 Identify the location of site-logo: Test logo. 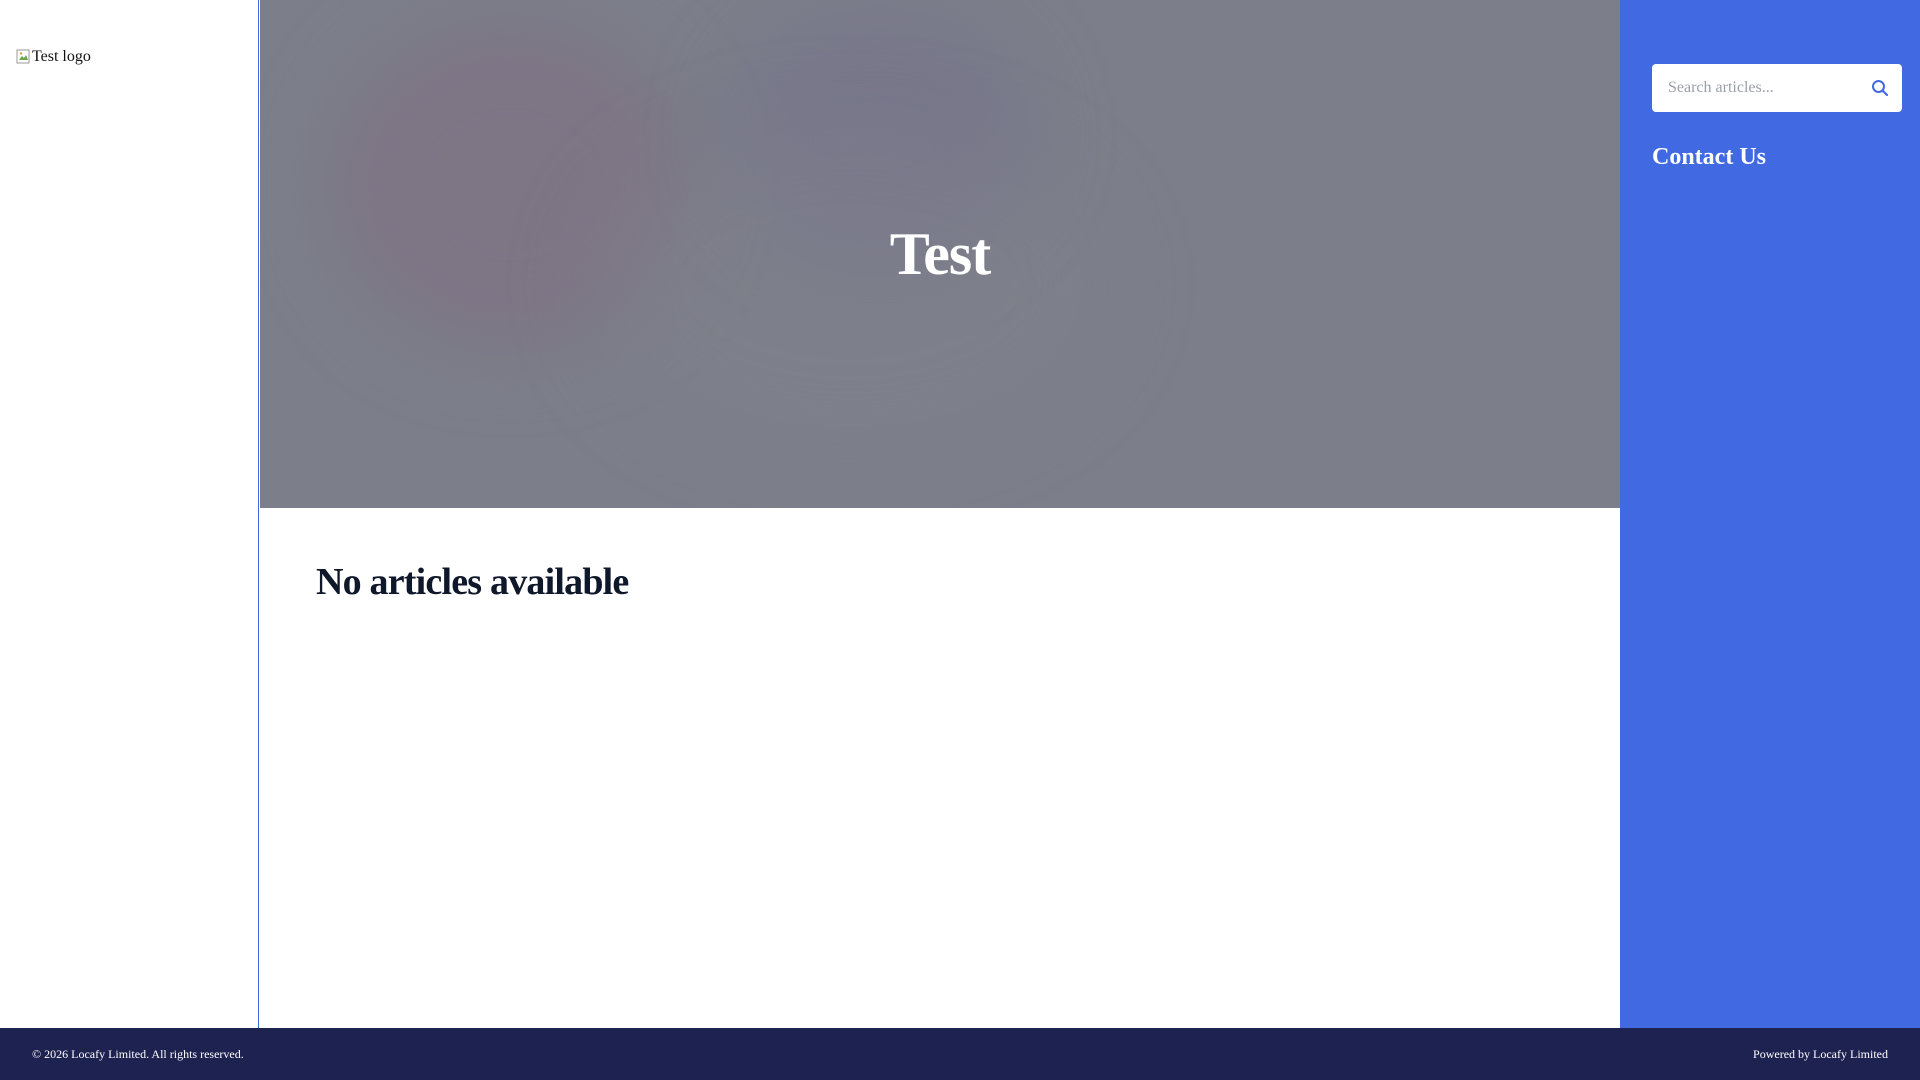
(53, 57).